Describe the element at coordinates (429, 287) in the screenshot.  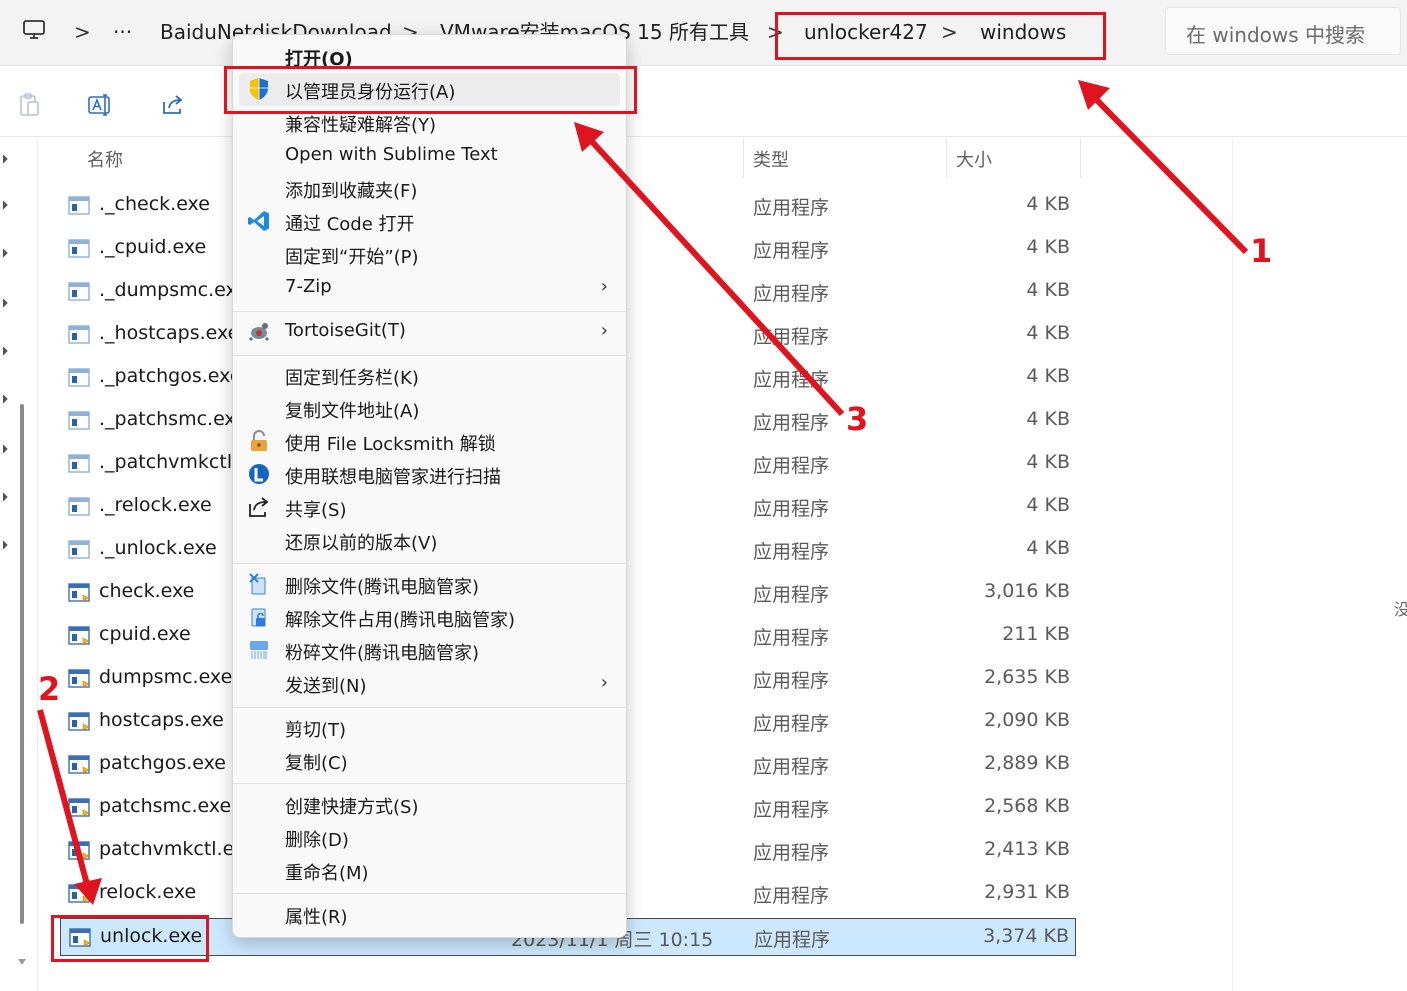
I see `menu-item-7: 7-Zip ›` at that location.